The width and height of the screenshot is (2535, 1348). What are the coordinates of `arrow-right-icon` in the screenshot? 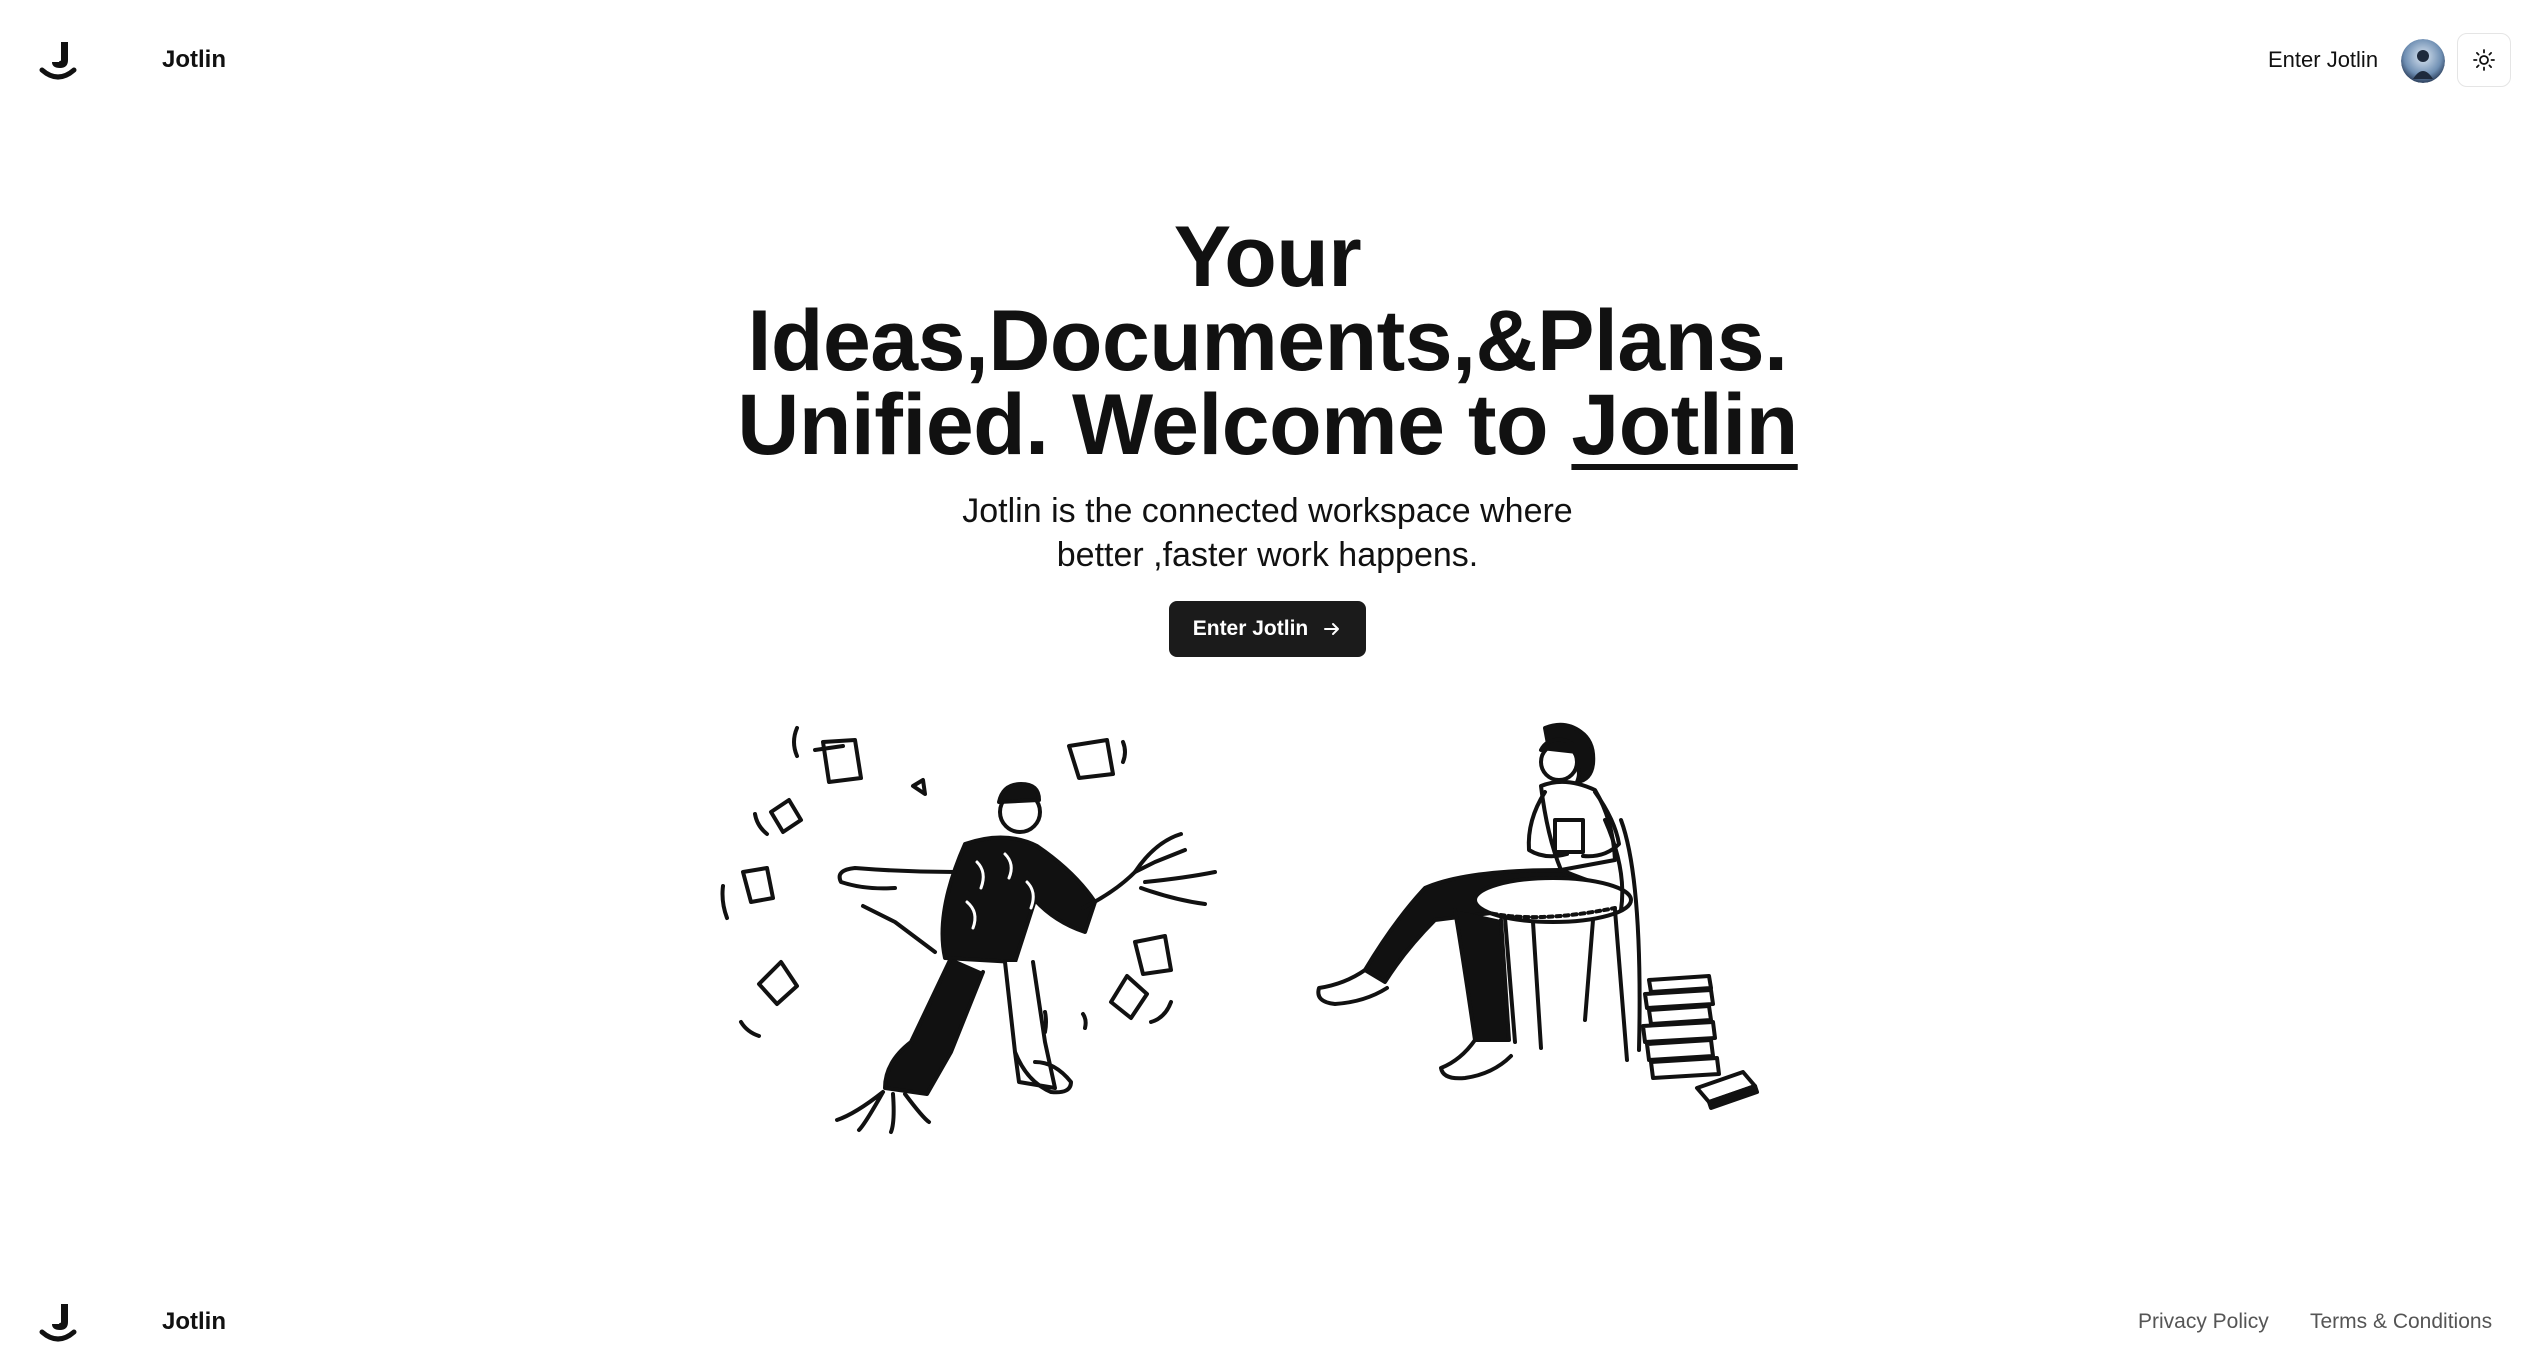 It's located at (1332, 629).